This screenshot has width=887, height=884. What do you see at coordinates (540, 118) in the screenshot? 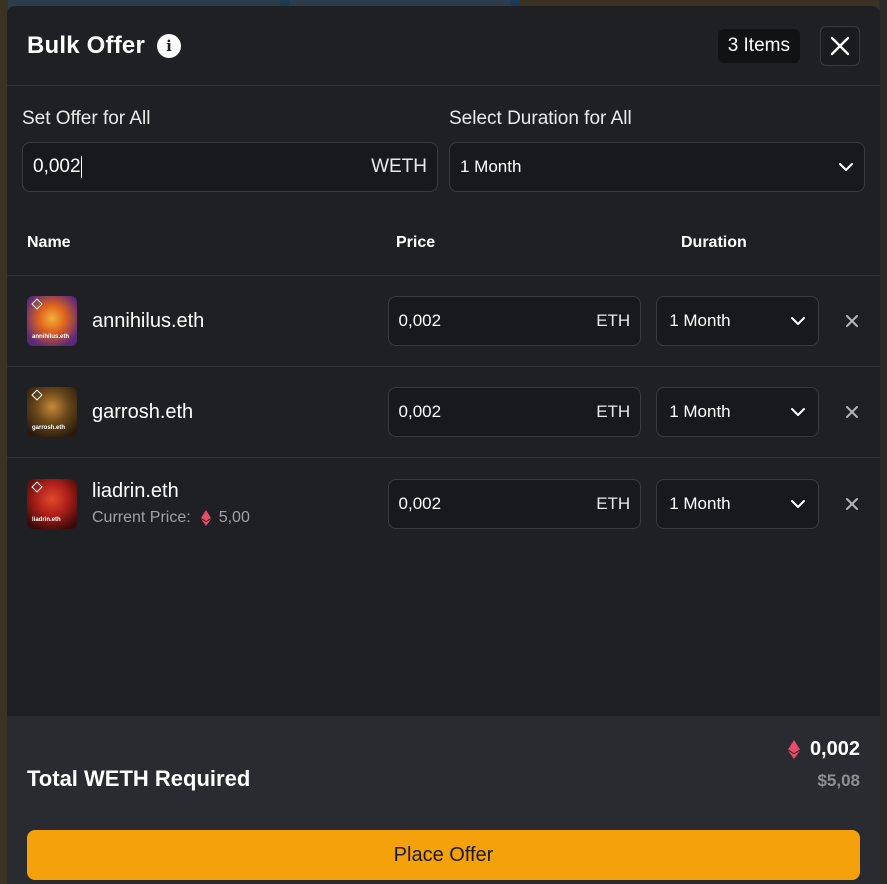
I see `select-duration-label: Select Duration for All` at bounding box center [540, 118].